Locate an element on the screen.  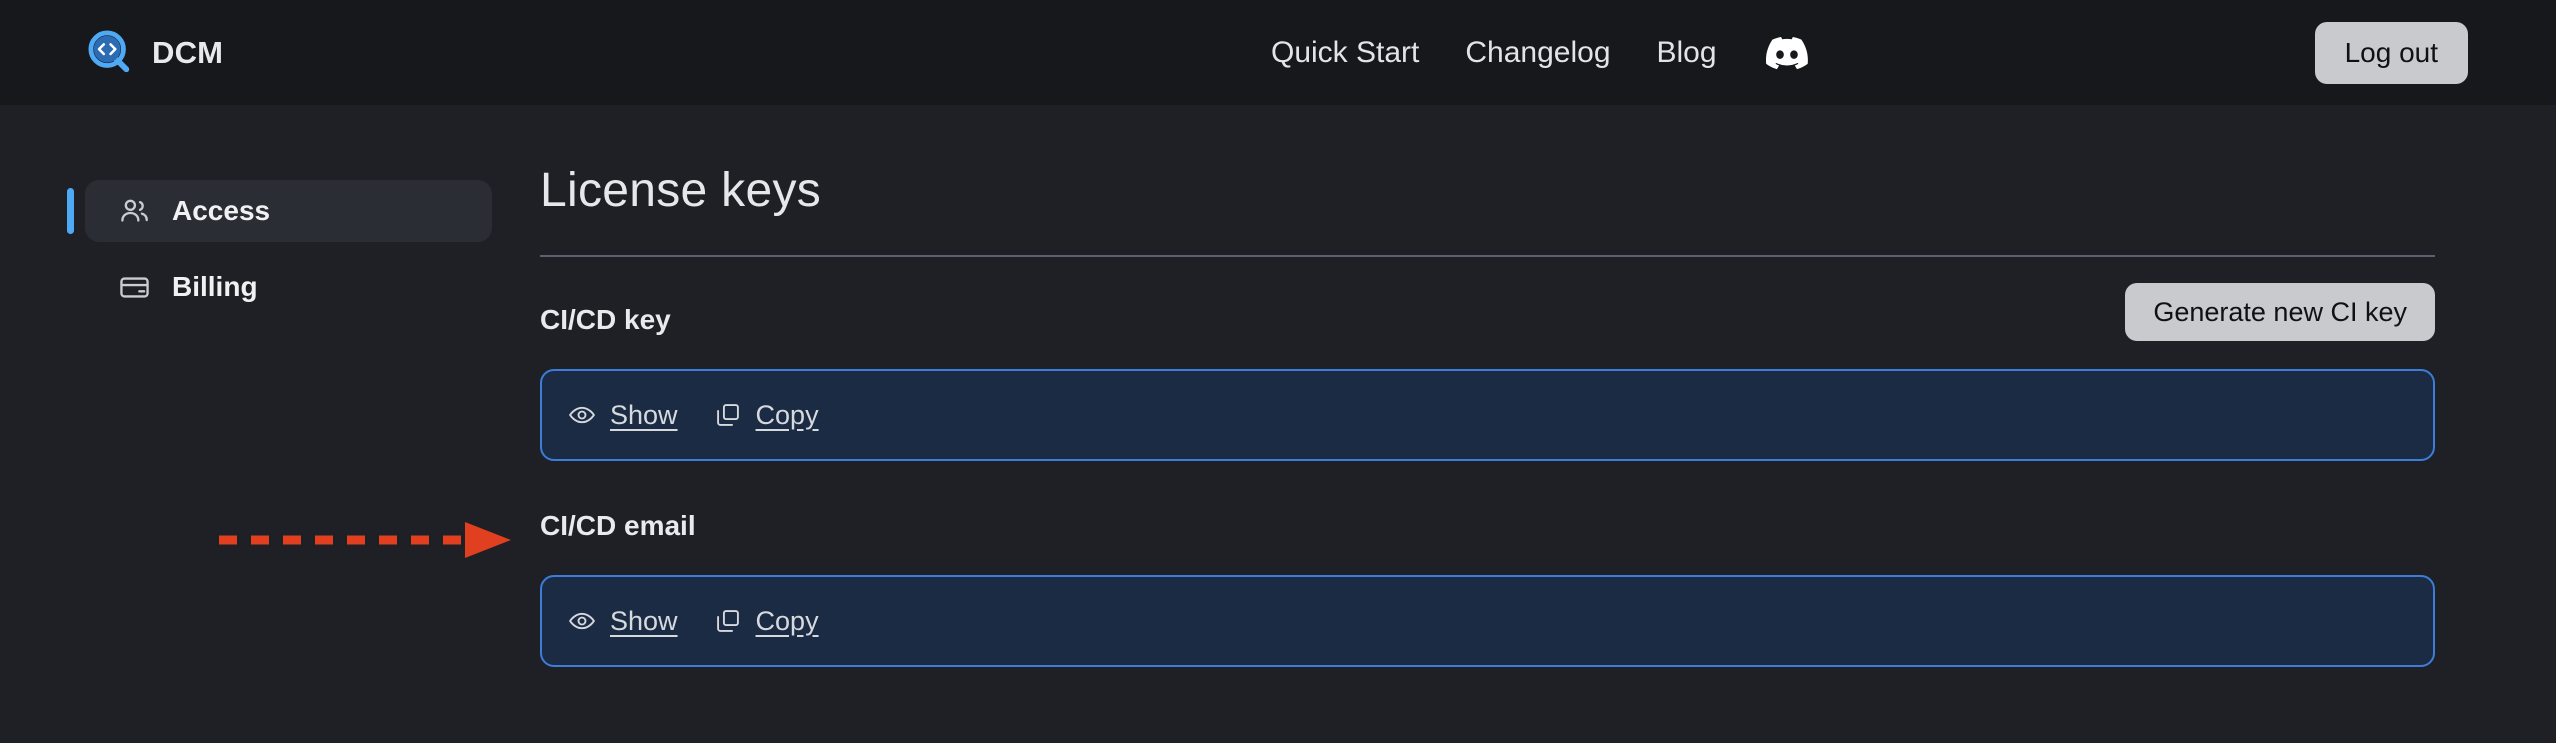
cicd-key-copy-action: Copy is located at coordinates (784, 415).